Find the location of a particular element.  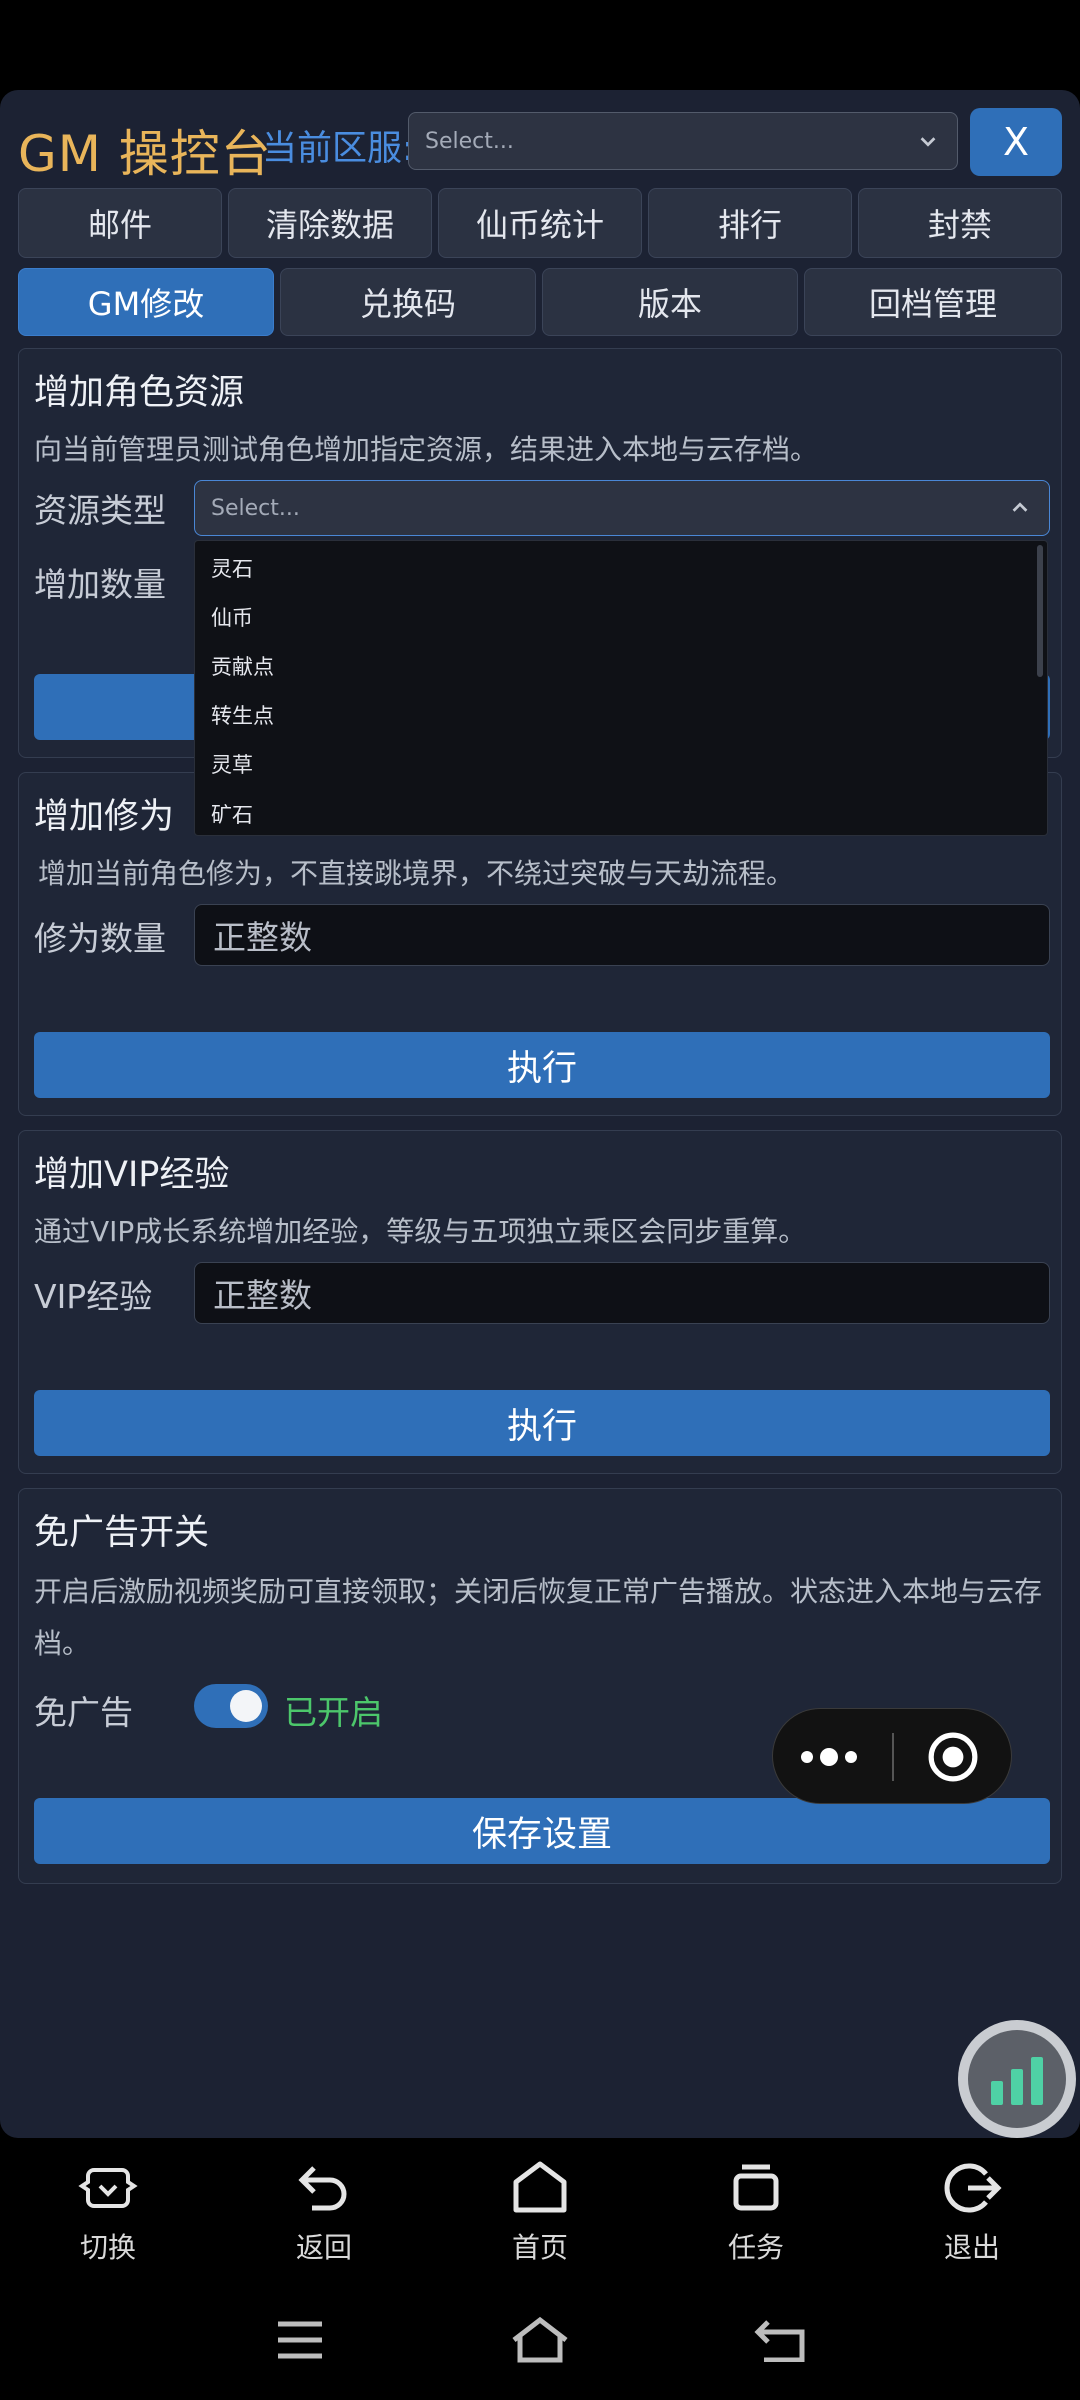

home-gesture-icon is located at coordinates (540, 2340).